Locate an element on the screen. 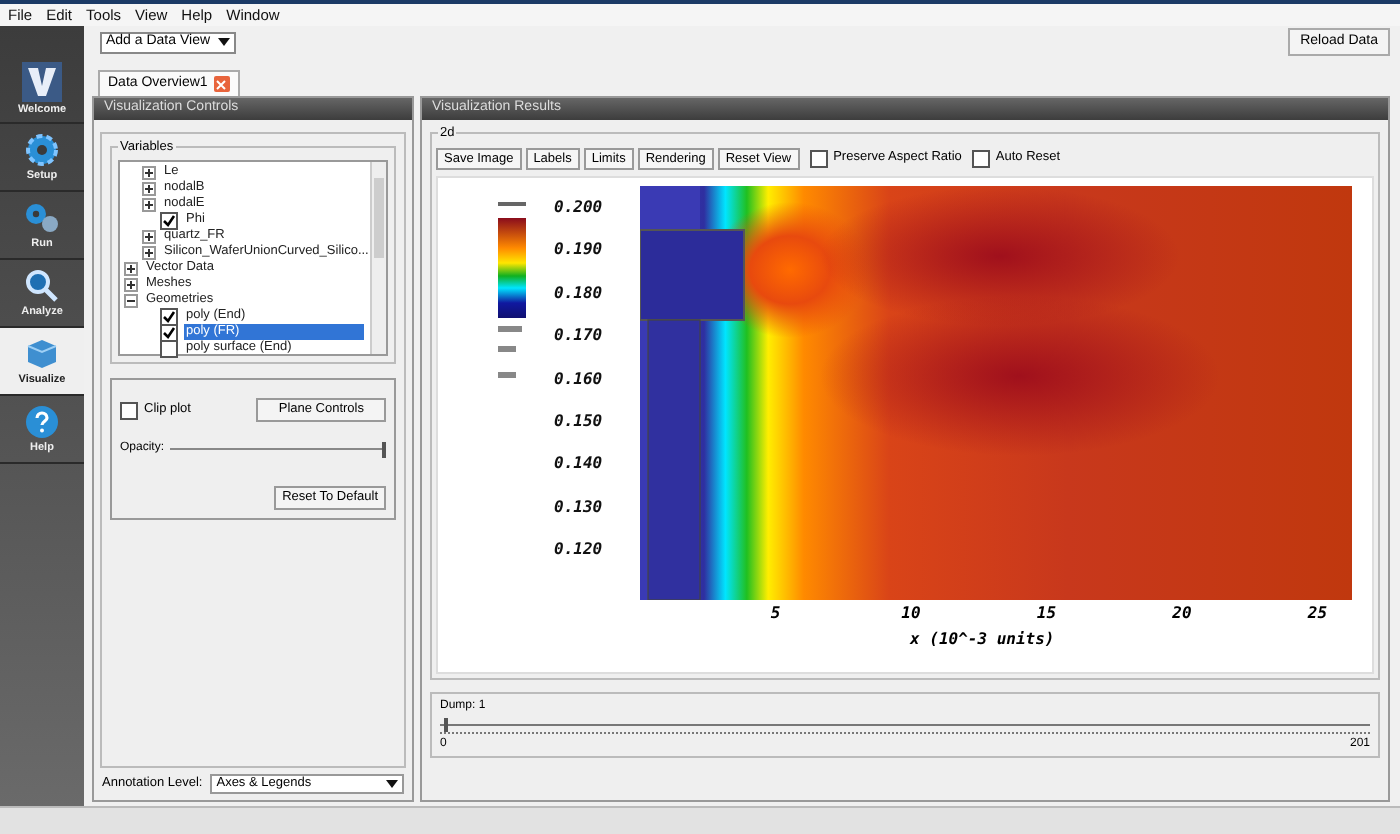  search-icon is located at coordinates (42, 285).